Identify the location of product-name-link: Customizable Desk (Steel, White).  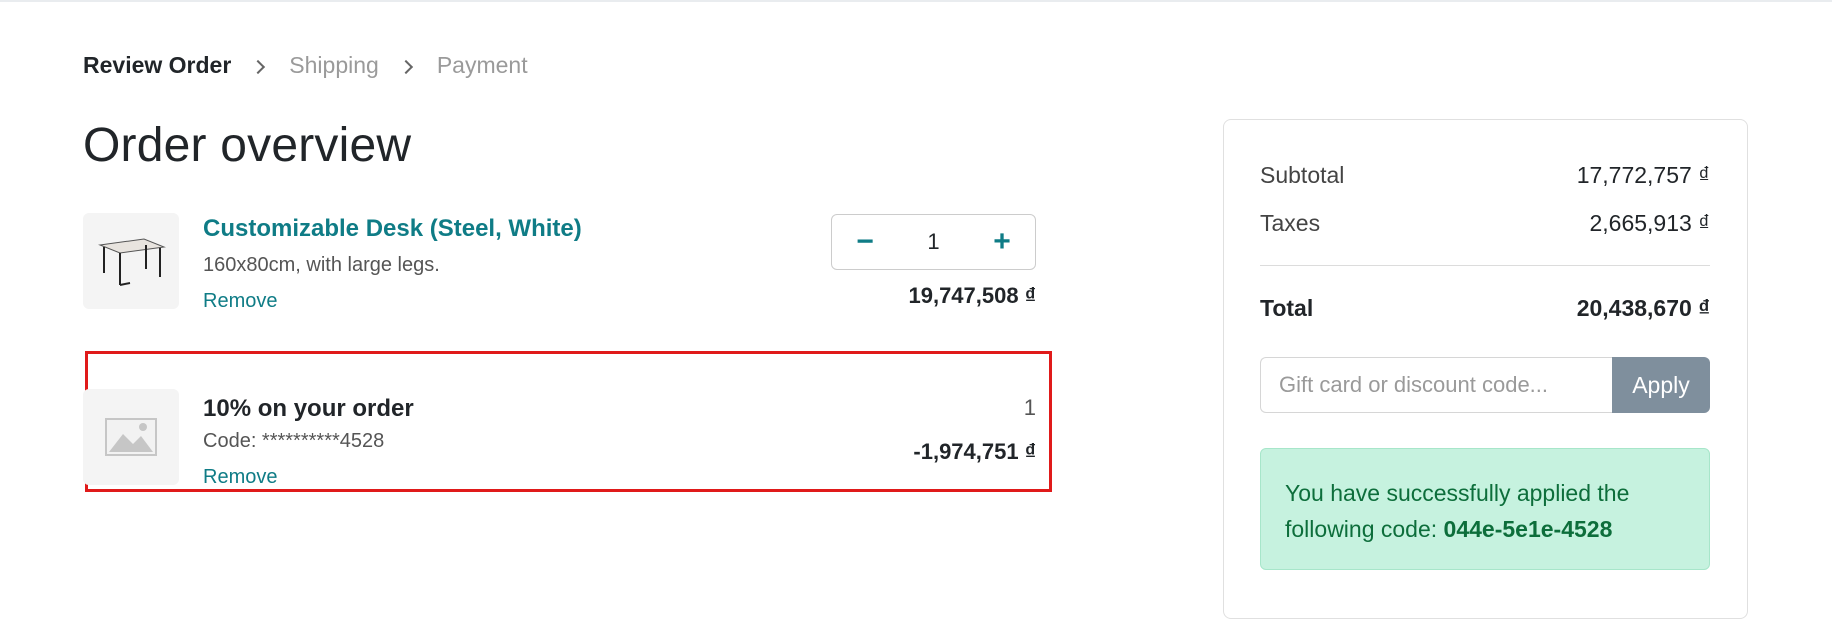
(392, 229).